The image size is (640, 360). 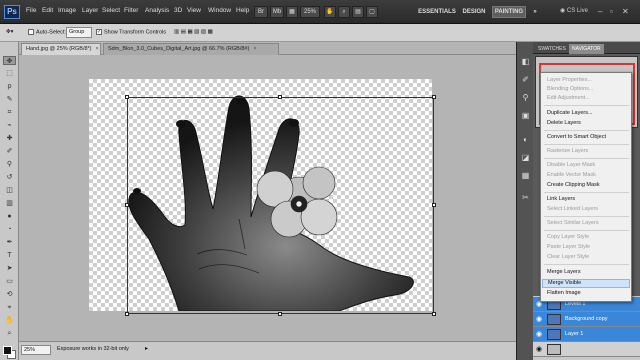 I want to click on zoom-level-select: 25%, so click(x=310, y=12).